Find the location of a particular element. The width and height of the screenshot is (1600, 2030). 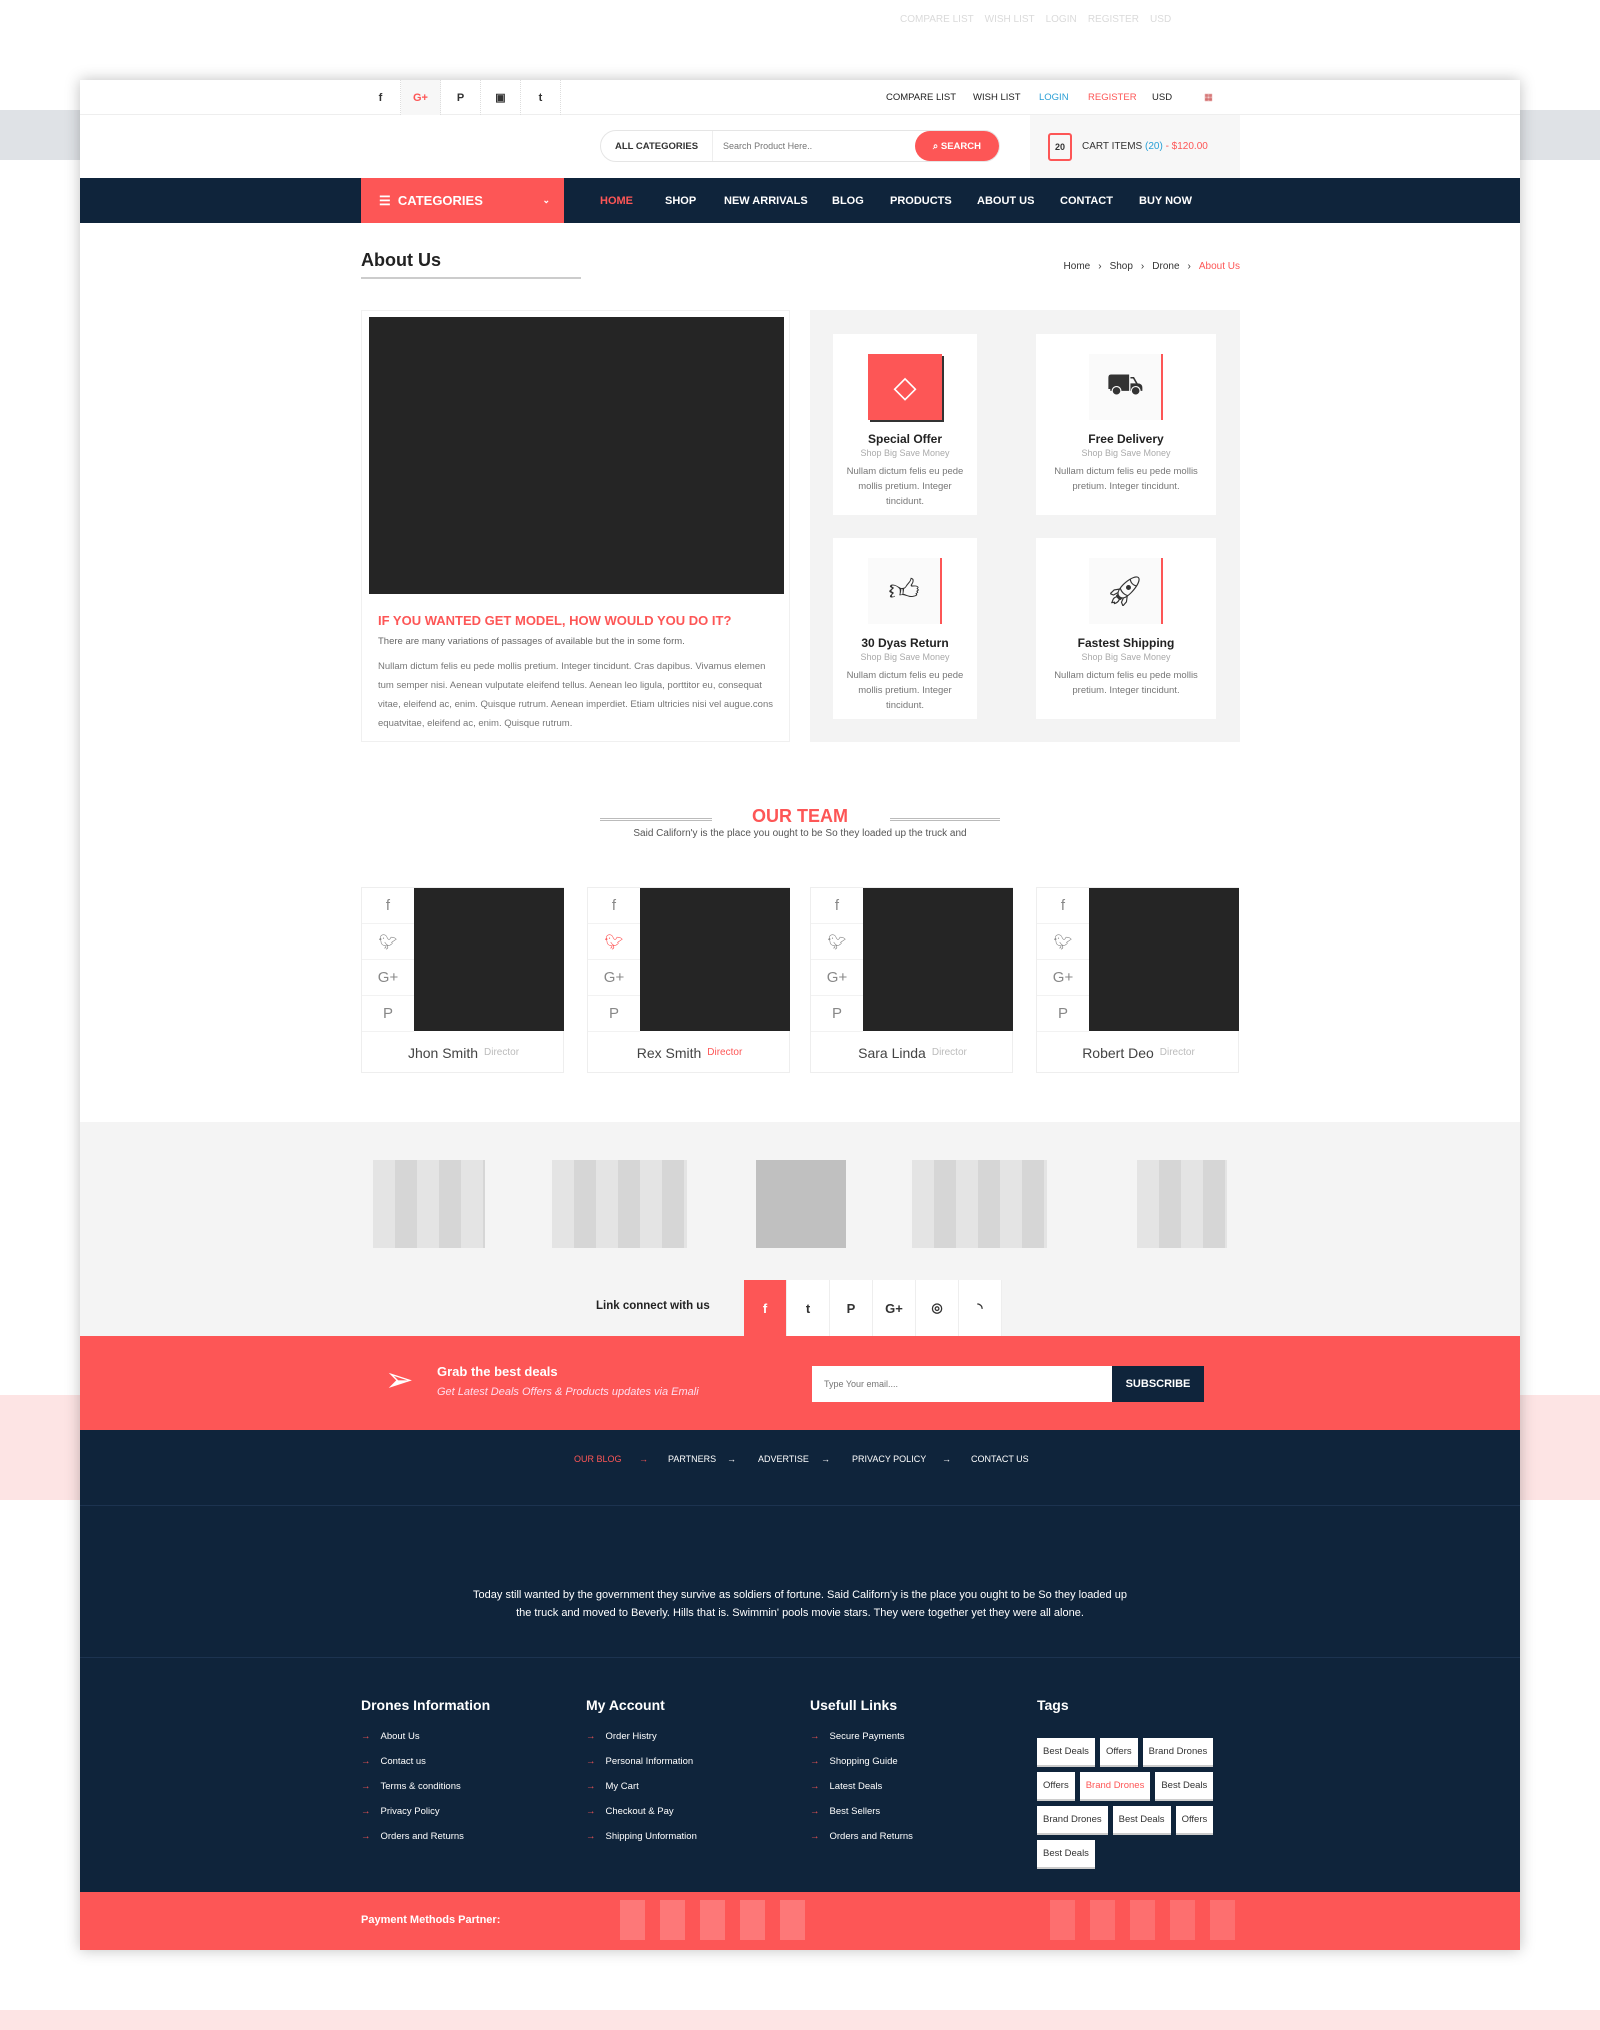

footer-column-link: → Contact us is located at coordinates (425, 1761).